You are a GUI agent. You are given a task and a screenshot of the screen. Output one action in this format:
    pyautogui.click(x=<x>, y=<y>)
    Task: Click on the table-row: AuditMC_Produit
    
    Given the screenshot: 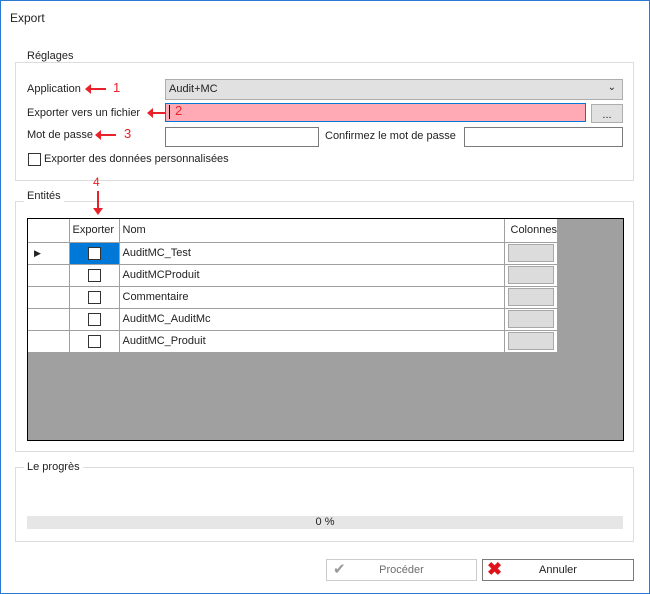 What is the action you would take?
    pyautogui.click(x=293, y=341)
    